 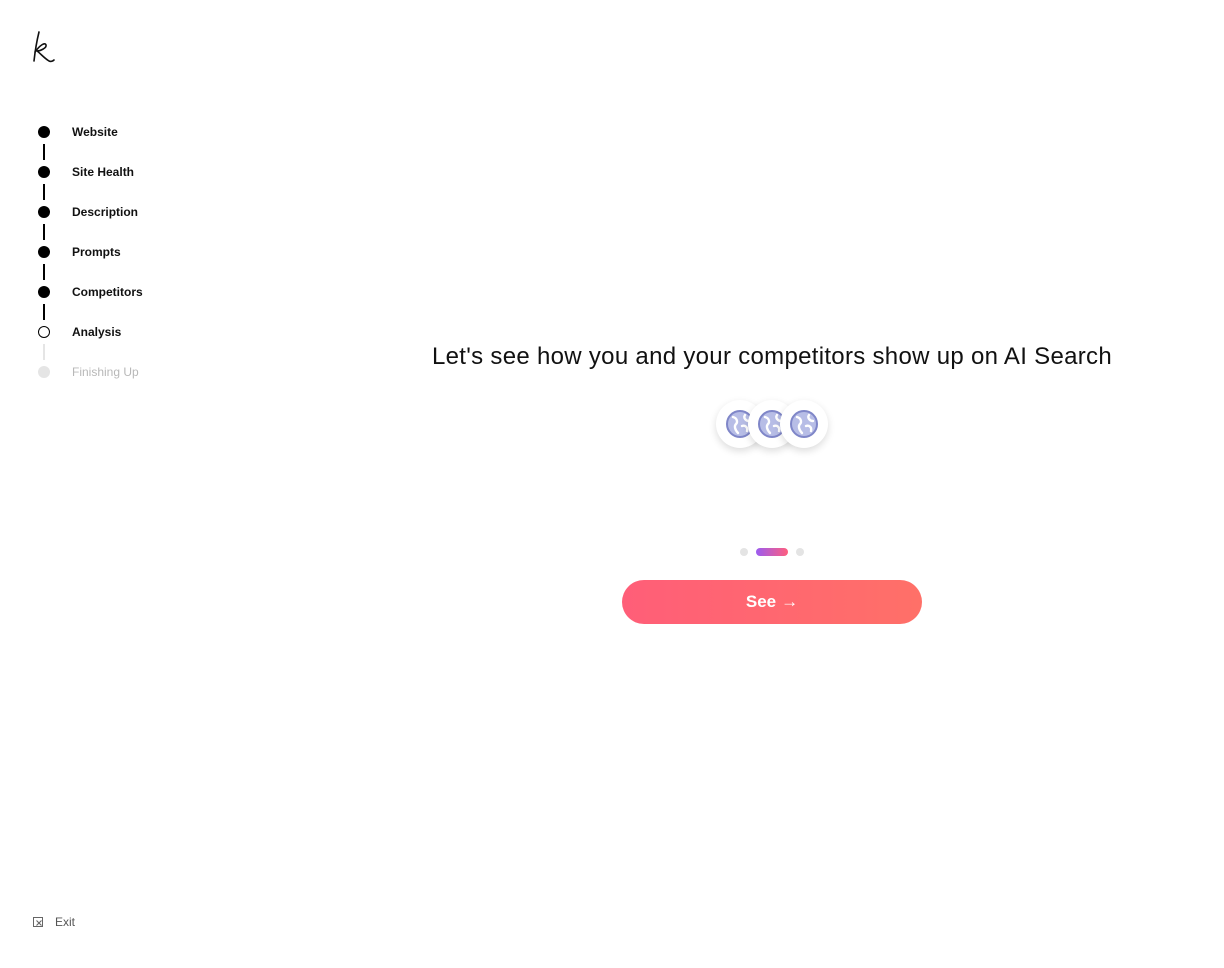 I want to click on exit-label: Exit, so click(x=65, y=922).